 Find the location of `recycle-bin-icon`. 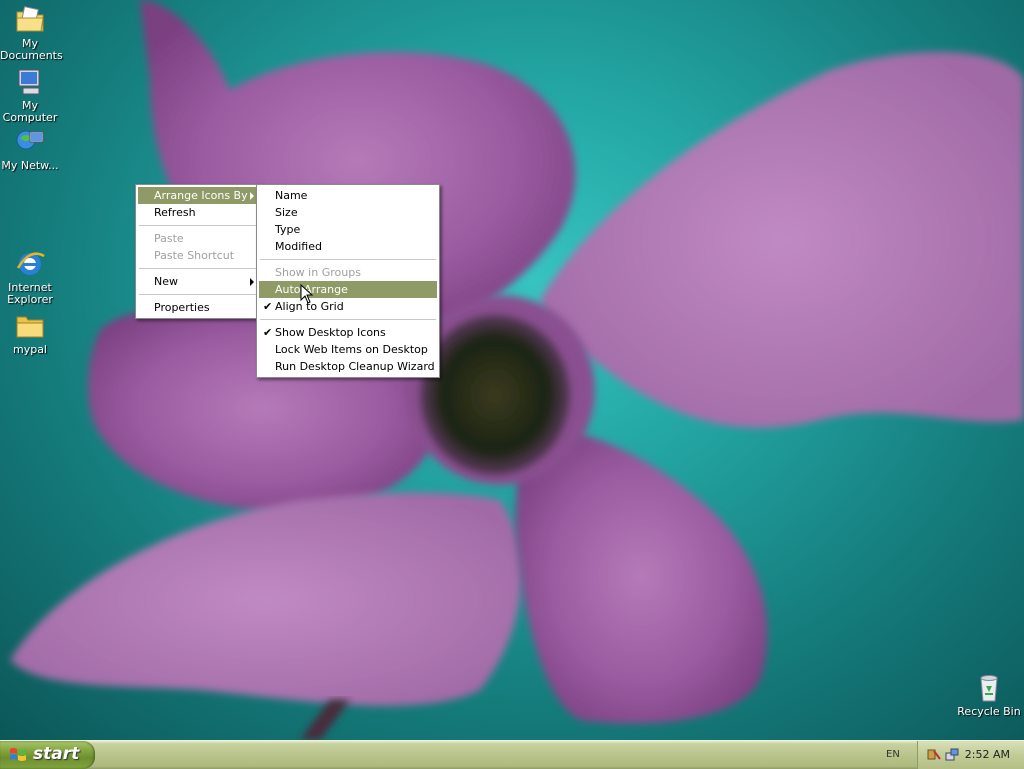

recycle-bin-icon is located at coordinates (989, 688).